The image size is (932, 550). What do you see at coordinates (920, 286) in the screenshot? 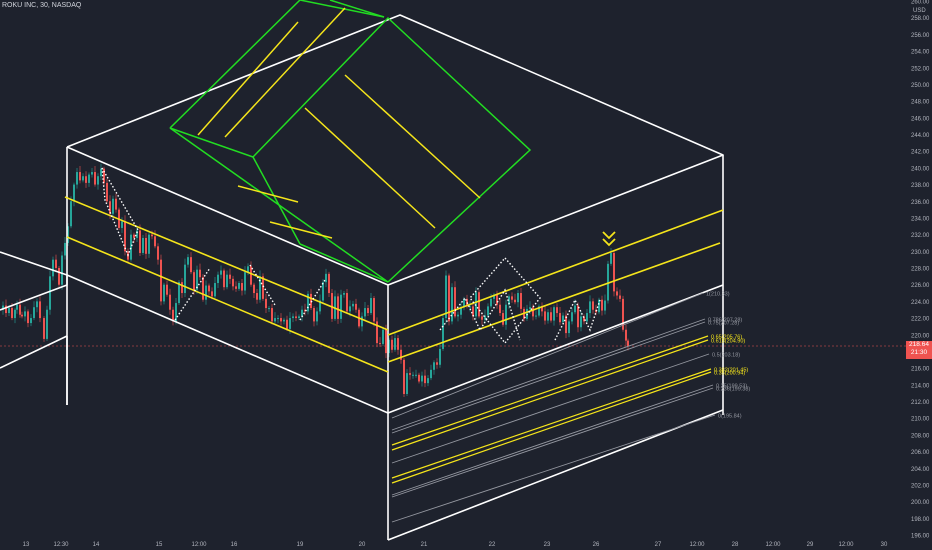
I see `price-tick-label: 226.00` at bounding box center [920, 286].